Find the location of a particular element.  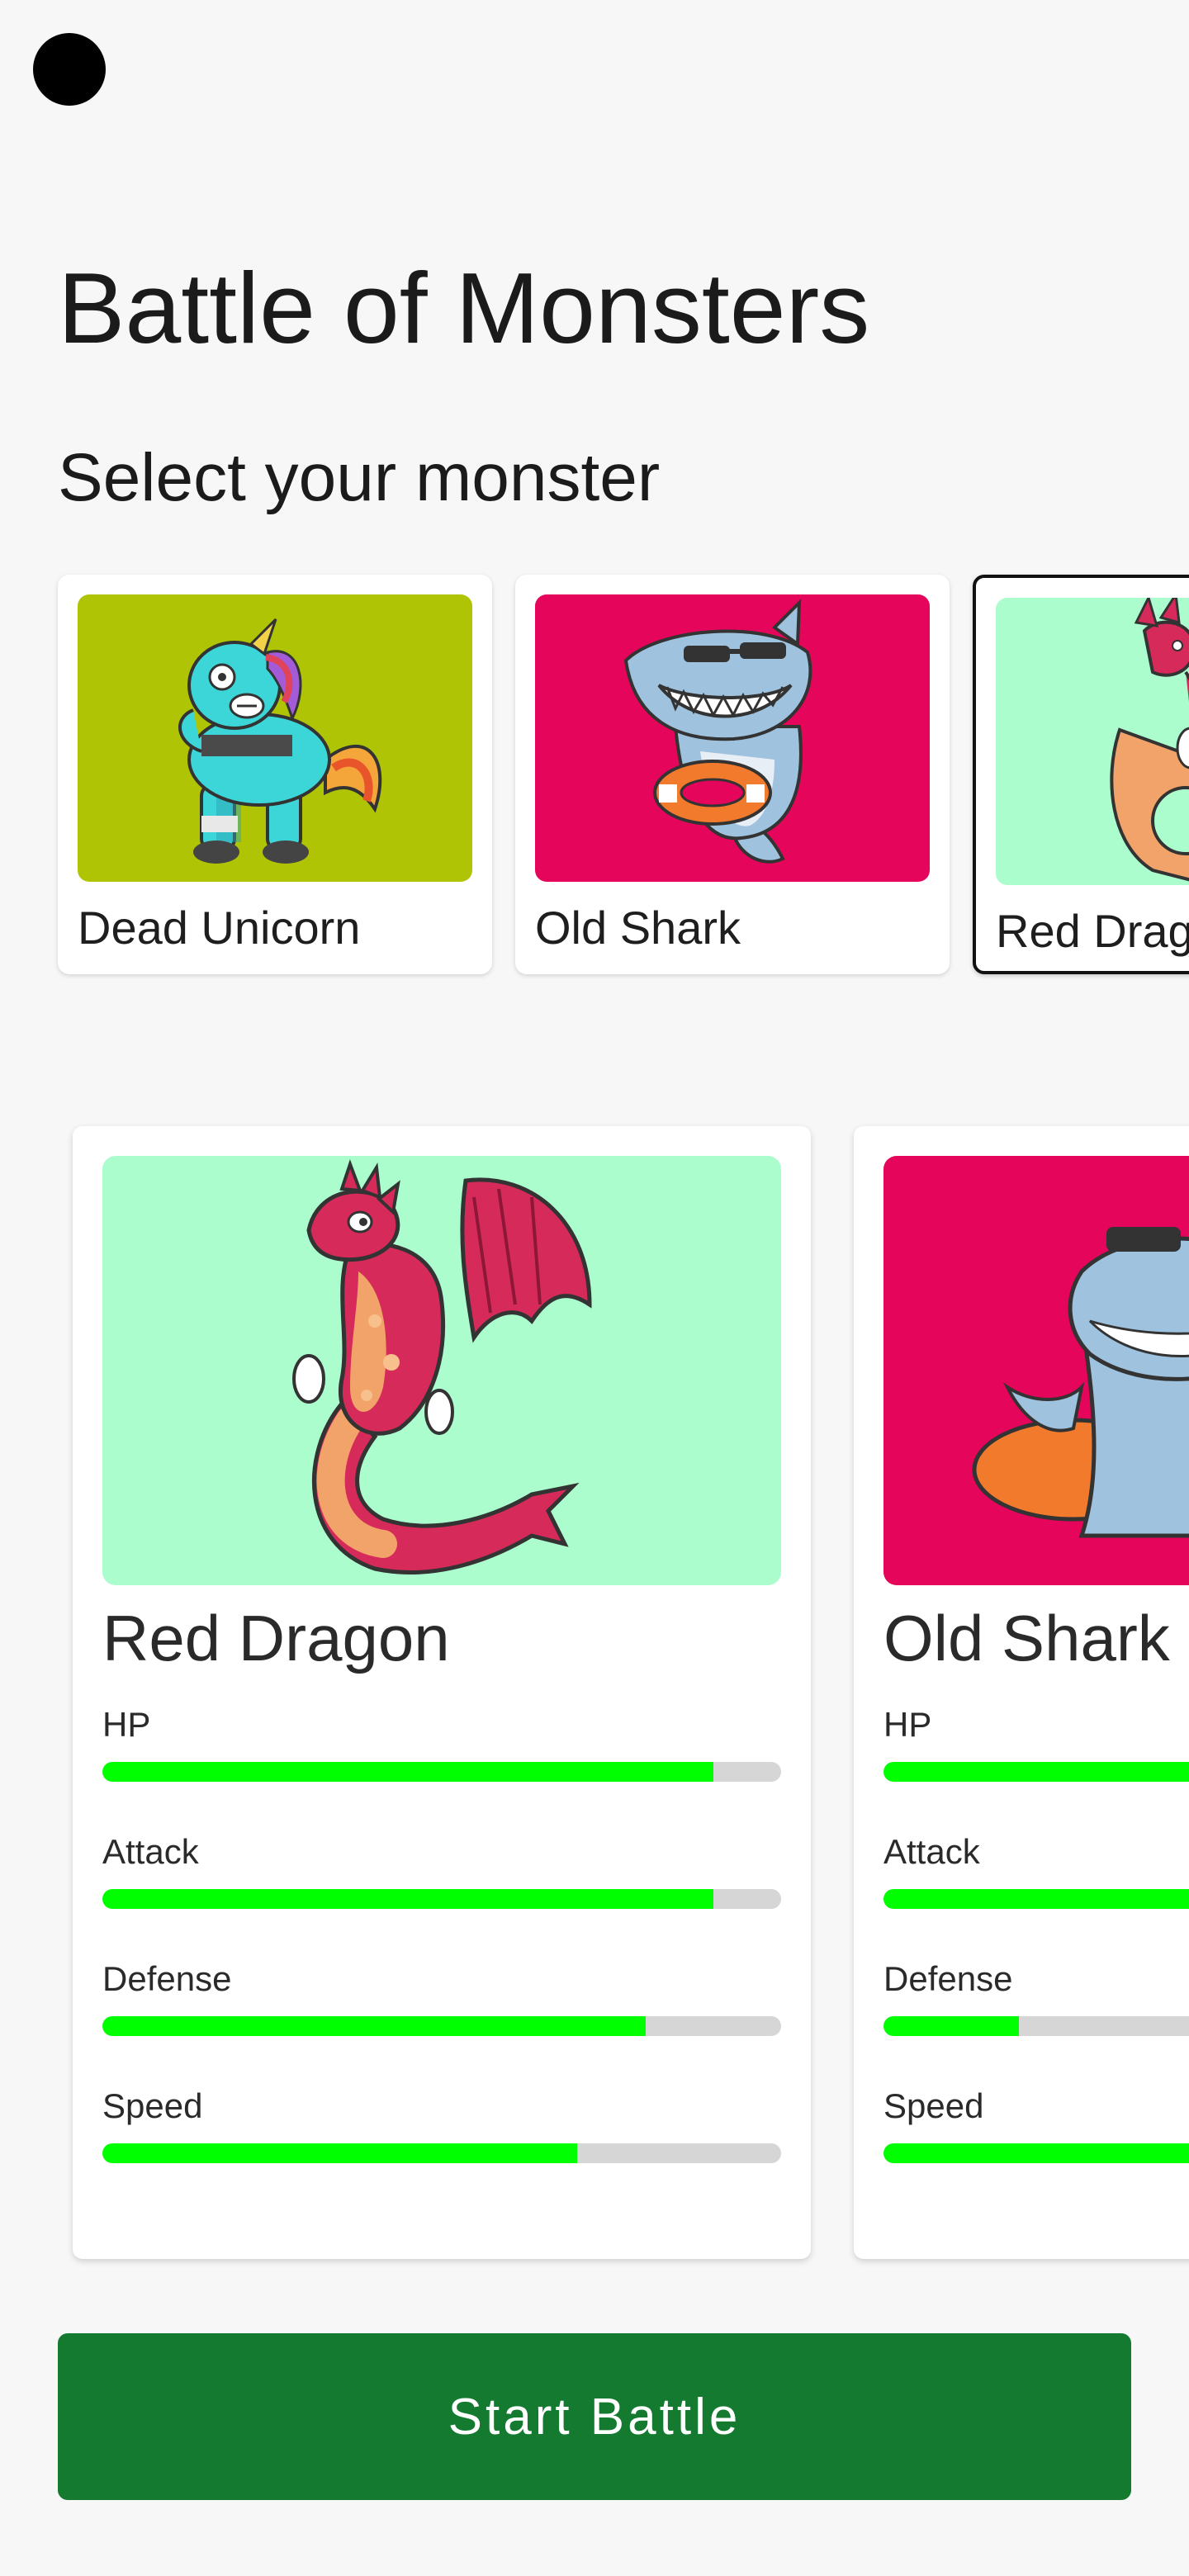

monster-card-dead-unicorn: Dead Unicorn is located at coordinates (275, 774).